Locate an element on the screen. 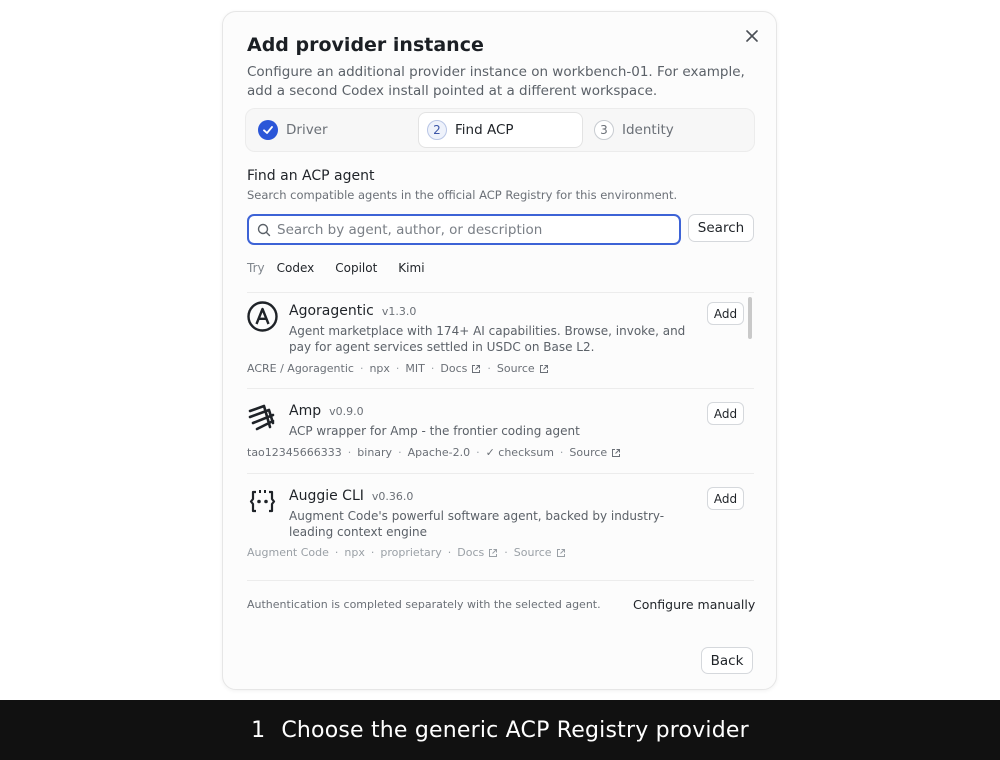 The width and height of the screenshot is (1000, 760). step-find-acp: 2 Find ACP is located at coordinates (500, 130).